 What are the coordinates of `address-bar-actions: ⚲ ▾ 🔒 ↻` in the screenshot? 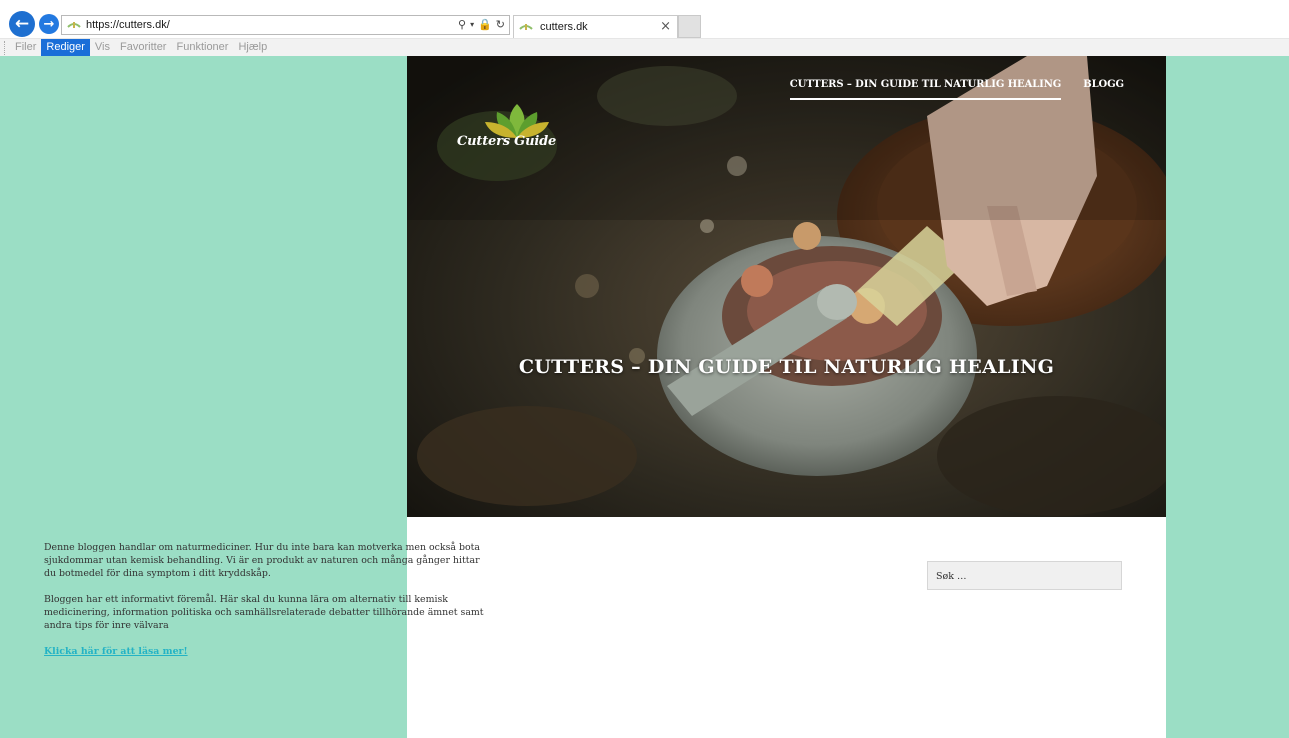 It's located at (481, 25).